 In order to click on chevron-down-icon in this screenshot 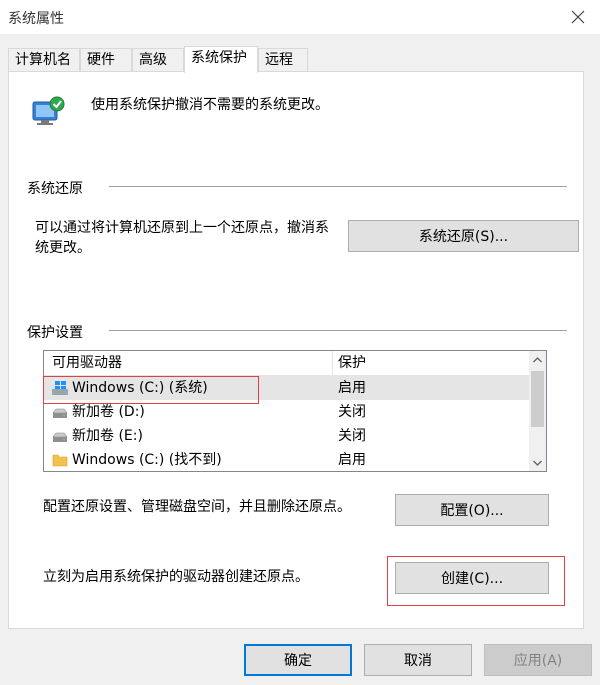, I will do `click(537, 463)`.